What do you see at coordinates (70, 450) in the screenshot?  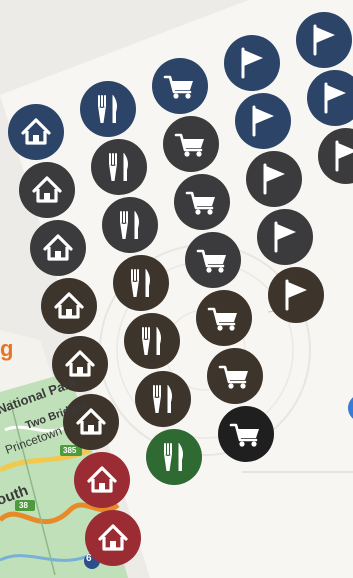 I see `road-number-385: 385` at bounding box center [70, 450].